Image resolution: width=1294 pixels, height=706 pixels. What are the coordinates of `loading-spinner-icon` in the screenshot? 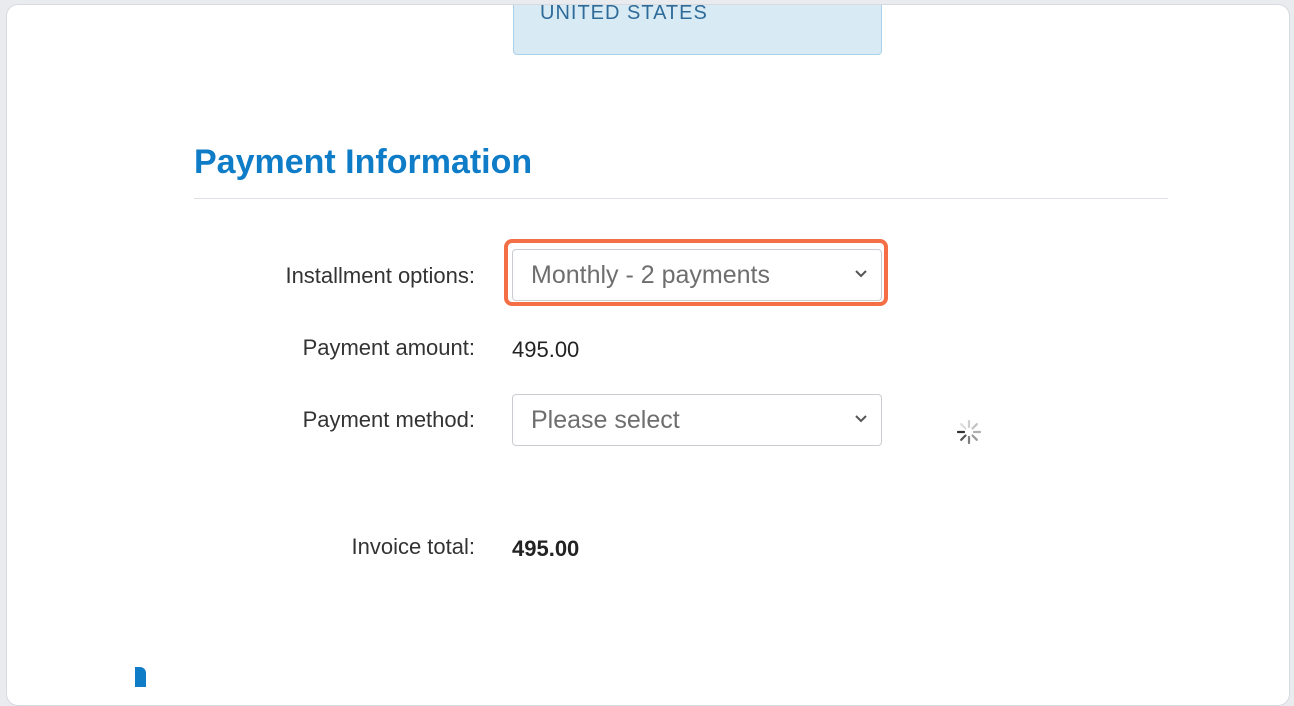 It's located at (969, 432).